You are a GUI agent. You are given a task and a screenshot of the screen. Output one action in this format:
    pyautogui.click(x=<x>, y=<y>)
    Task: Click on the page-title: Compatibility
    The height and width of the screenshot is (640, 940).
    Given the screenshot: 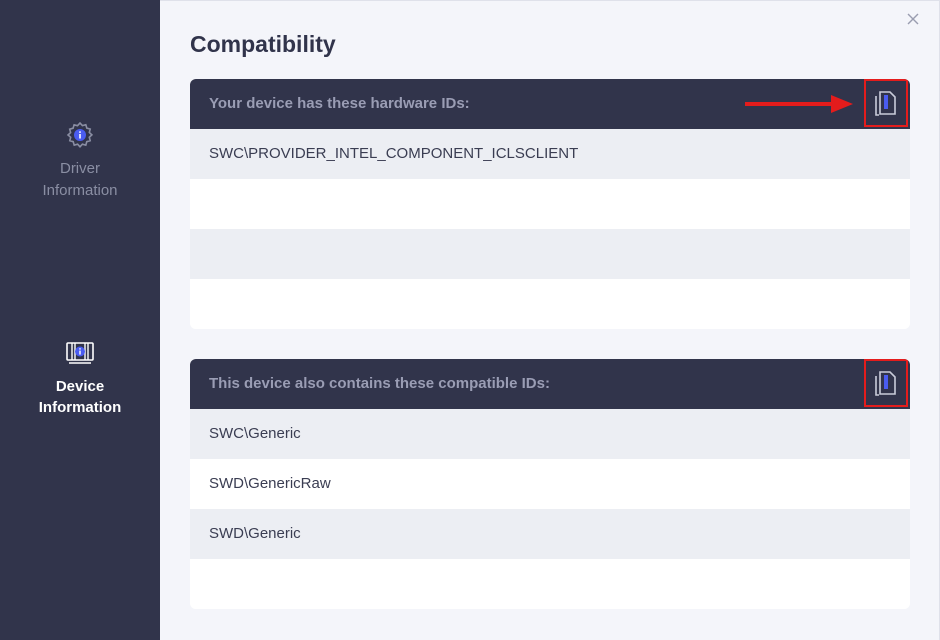 What is the action you would take?
    pyautogui.click(x=263, y=44)
    